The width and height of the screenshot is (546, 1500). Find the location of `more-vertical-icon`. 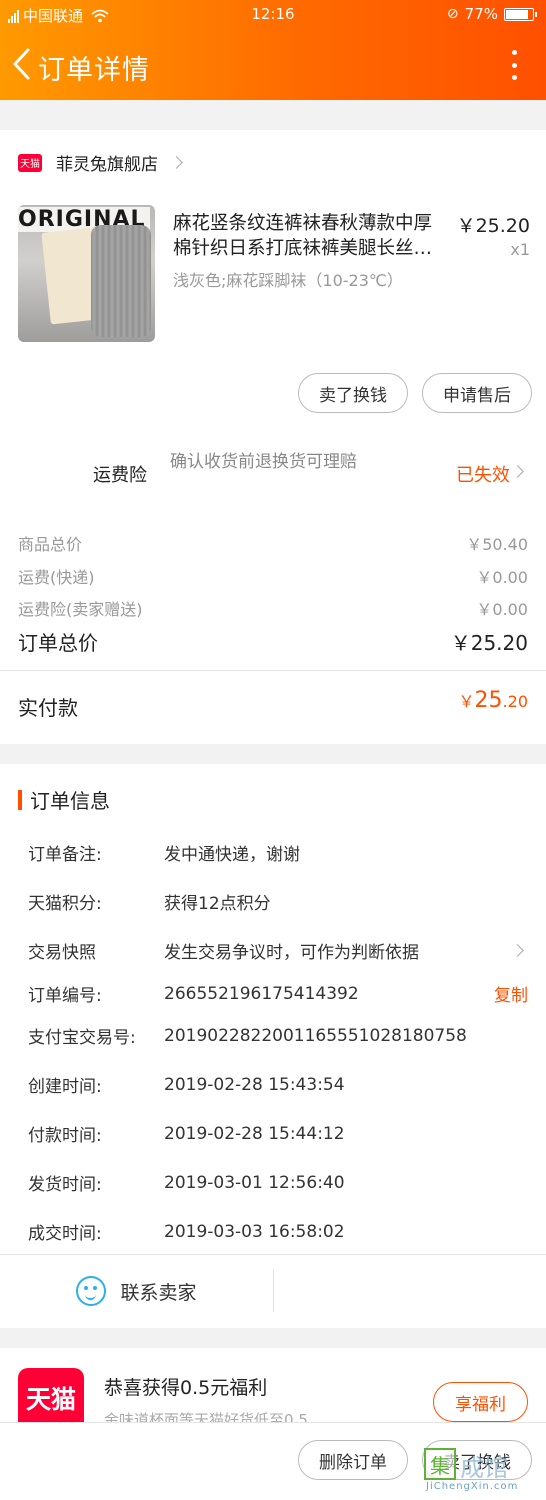

more-vertical-icon is located at coordinates (514, 65).